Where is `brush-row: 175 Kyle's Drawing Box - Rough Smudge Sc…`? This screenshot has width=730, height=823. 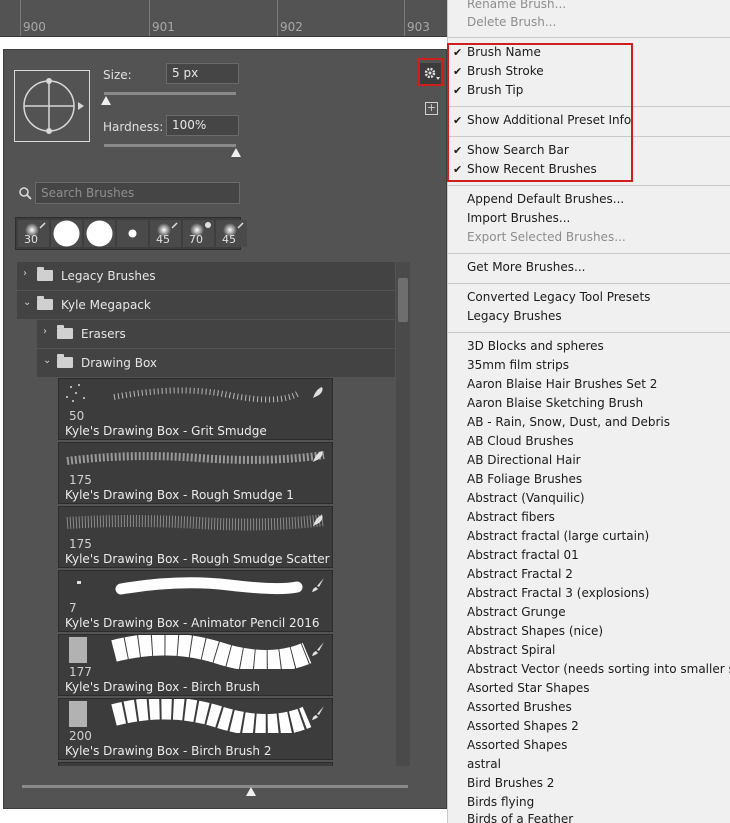 brush-row: 175 Kyle's Drawing Box - Rough Smudge Sc… is located at coordinates (195, 537).